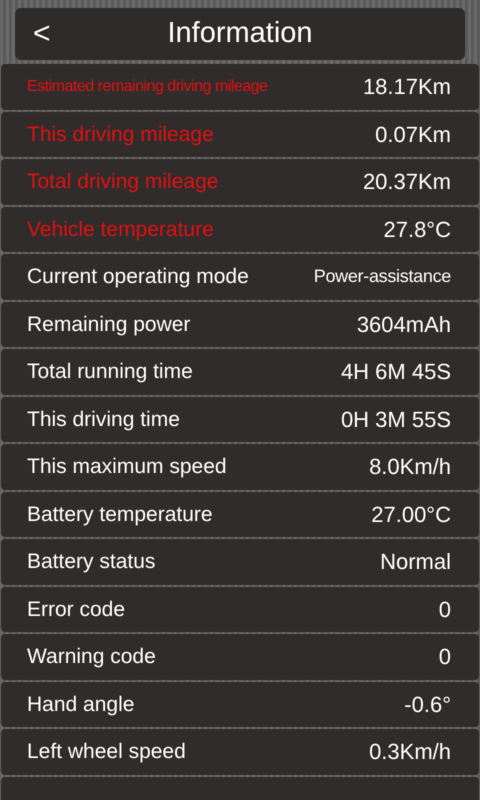 The image size is (480, 800). Describe the element at coordinates (120, 515) in the screenshot. I see `row-label: Battery temperature` at that location.